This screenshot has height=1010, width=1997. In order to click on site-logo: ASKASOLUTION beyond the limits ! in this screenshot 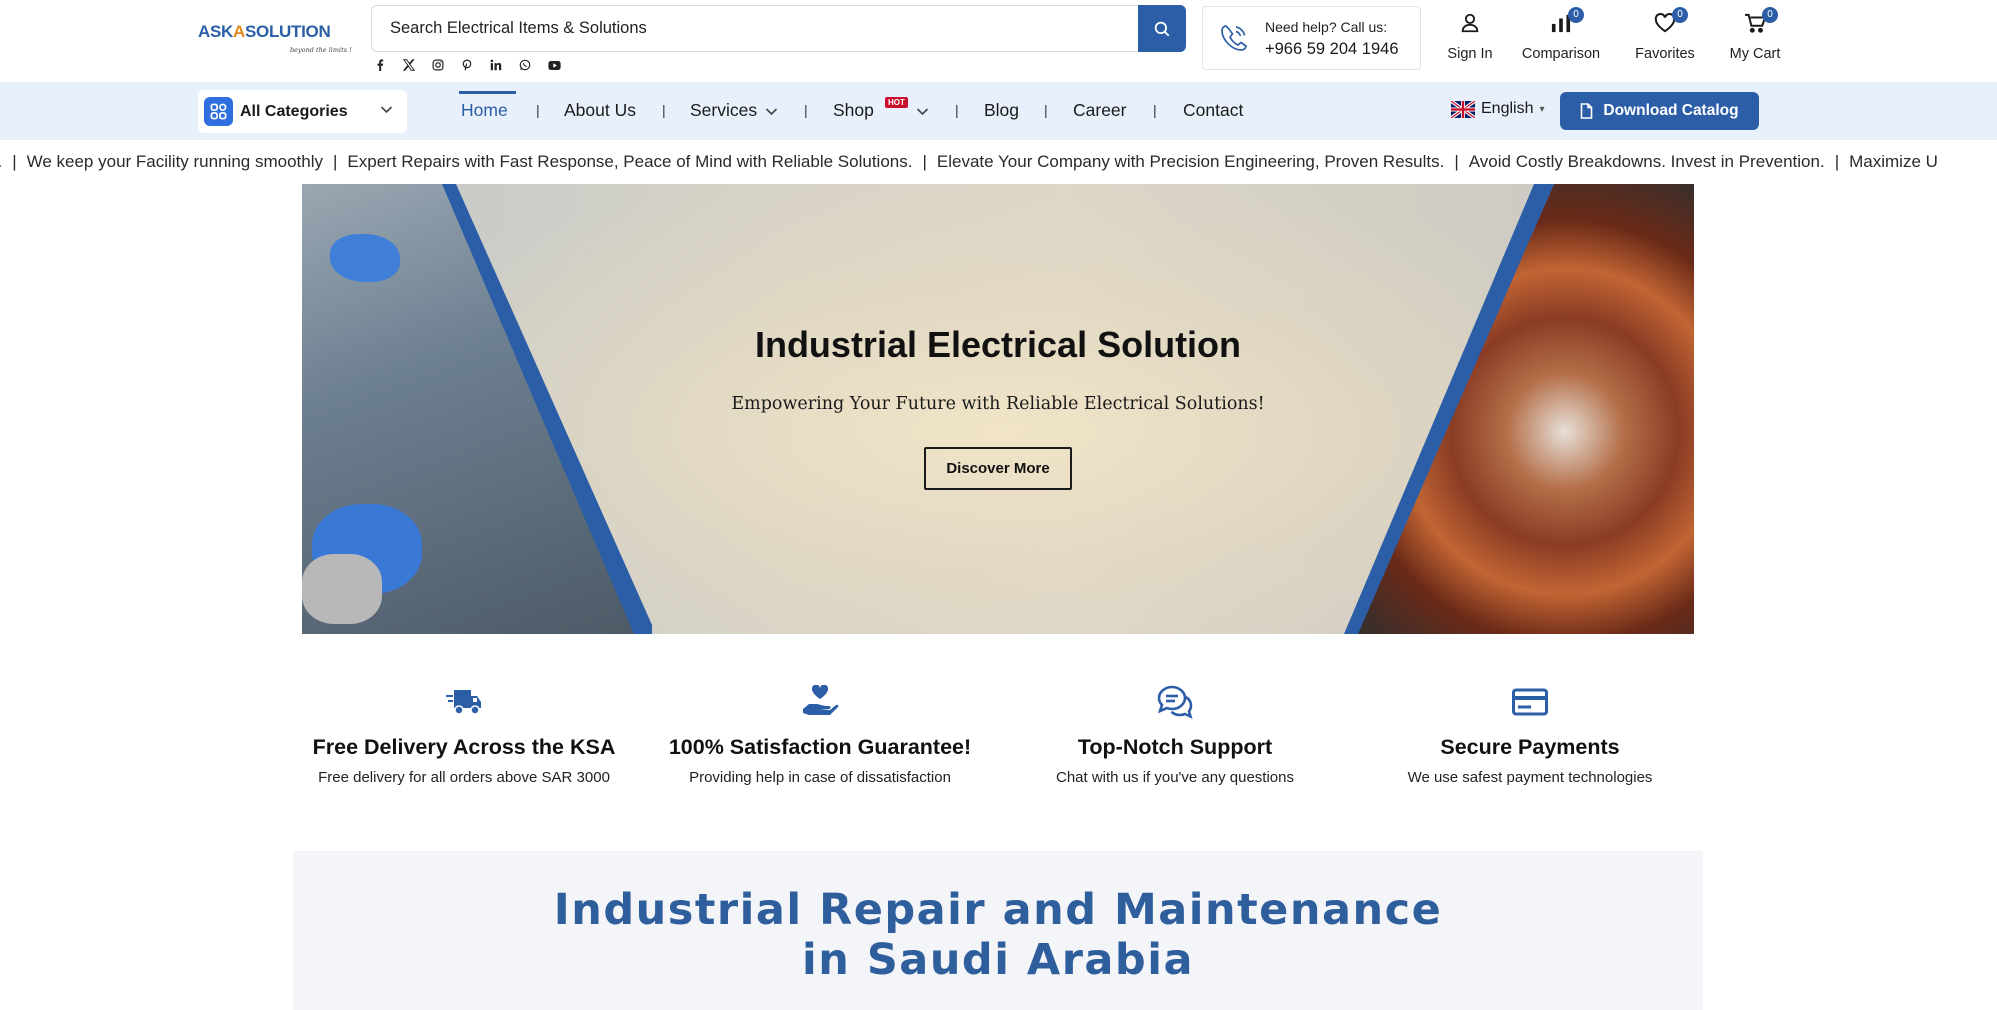, I will do `click(276, 38)`.